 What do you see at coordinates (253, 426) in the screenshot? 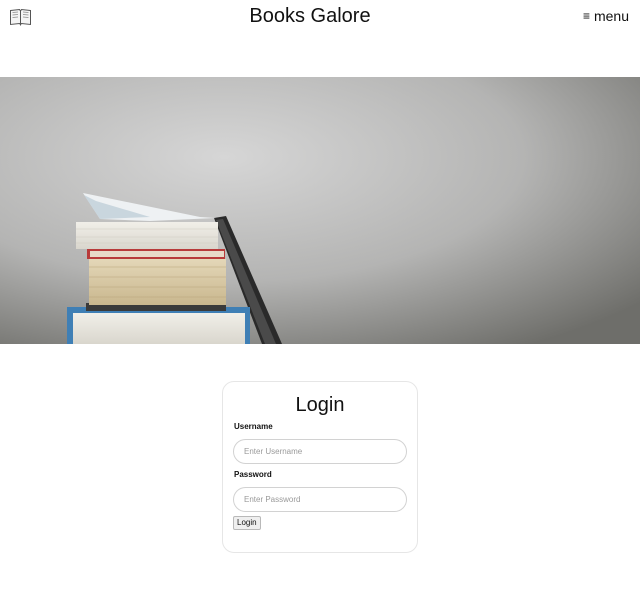
I see `username-label: Username` at bounding box center [253, 426].